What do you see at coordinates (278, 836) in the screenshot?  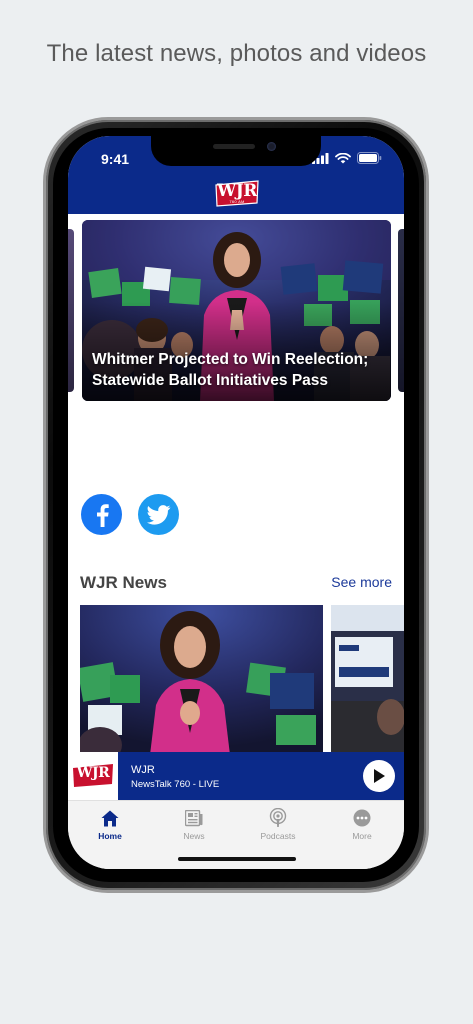 I see `tab-podcasts-label: Podcasts` at bounding box center [278, 836].